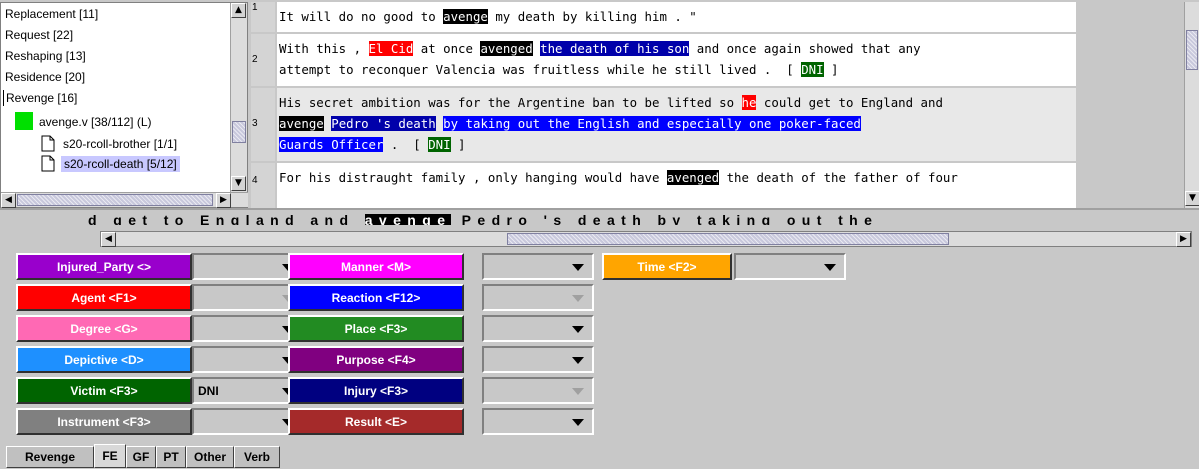 Image resolution: width=1199 pixels, height=469 pixels. Describe the element at coordinates (41, 98) in the screenshot. I see `tree-item-revenge: Revenge [16]` at that location.